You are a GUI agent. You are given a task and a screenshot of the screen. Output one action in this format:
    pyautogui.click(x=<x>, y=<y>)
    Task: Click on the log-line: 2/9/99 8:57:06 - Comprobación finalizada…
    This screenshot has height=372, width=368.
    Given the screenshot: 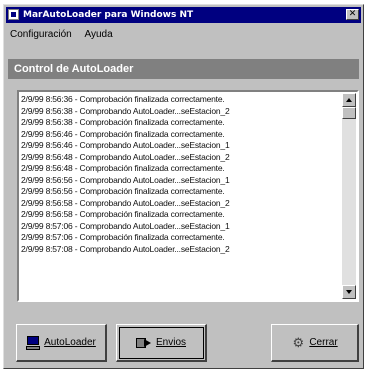 What is the action you would take?
    pyautogui.click(x=123, y=237)
    